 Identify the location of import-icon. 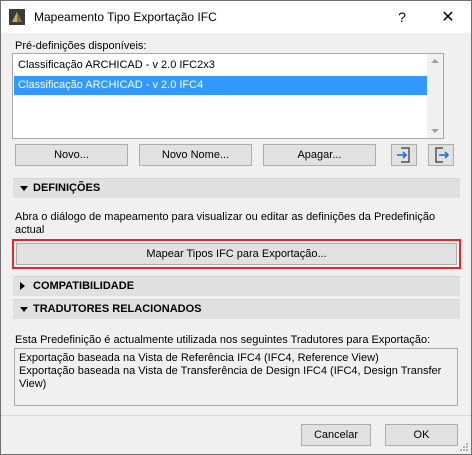
(404, 155).